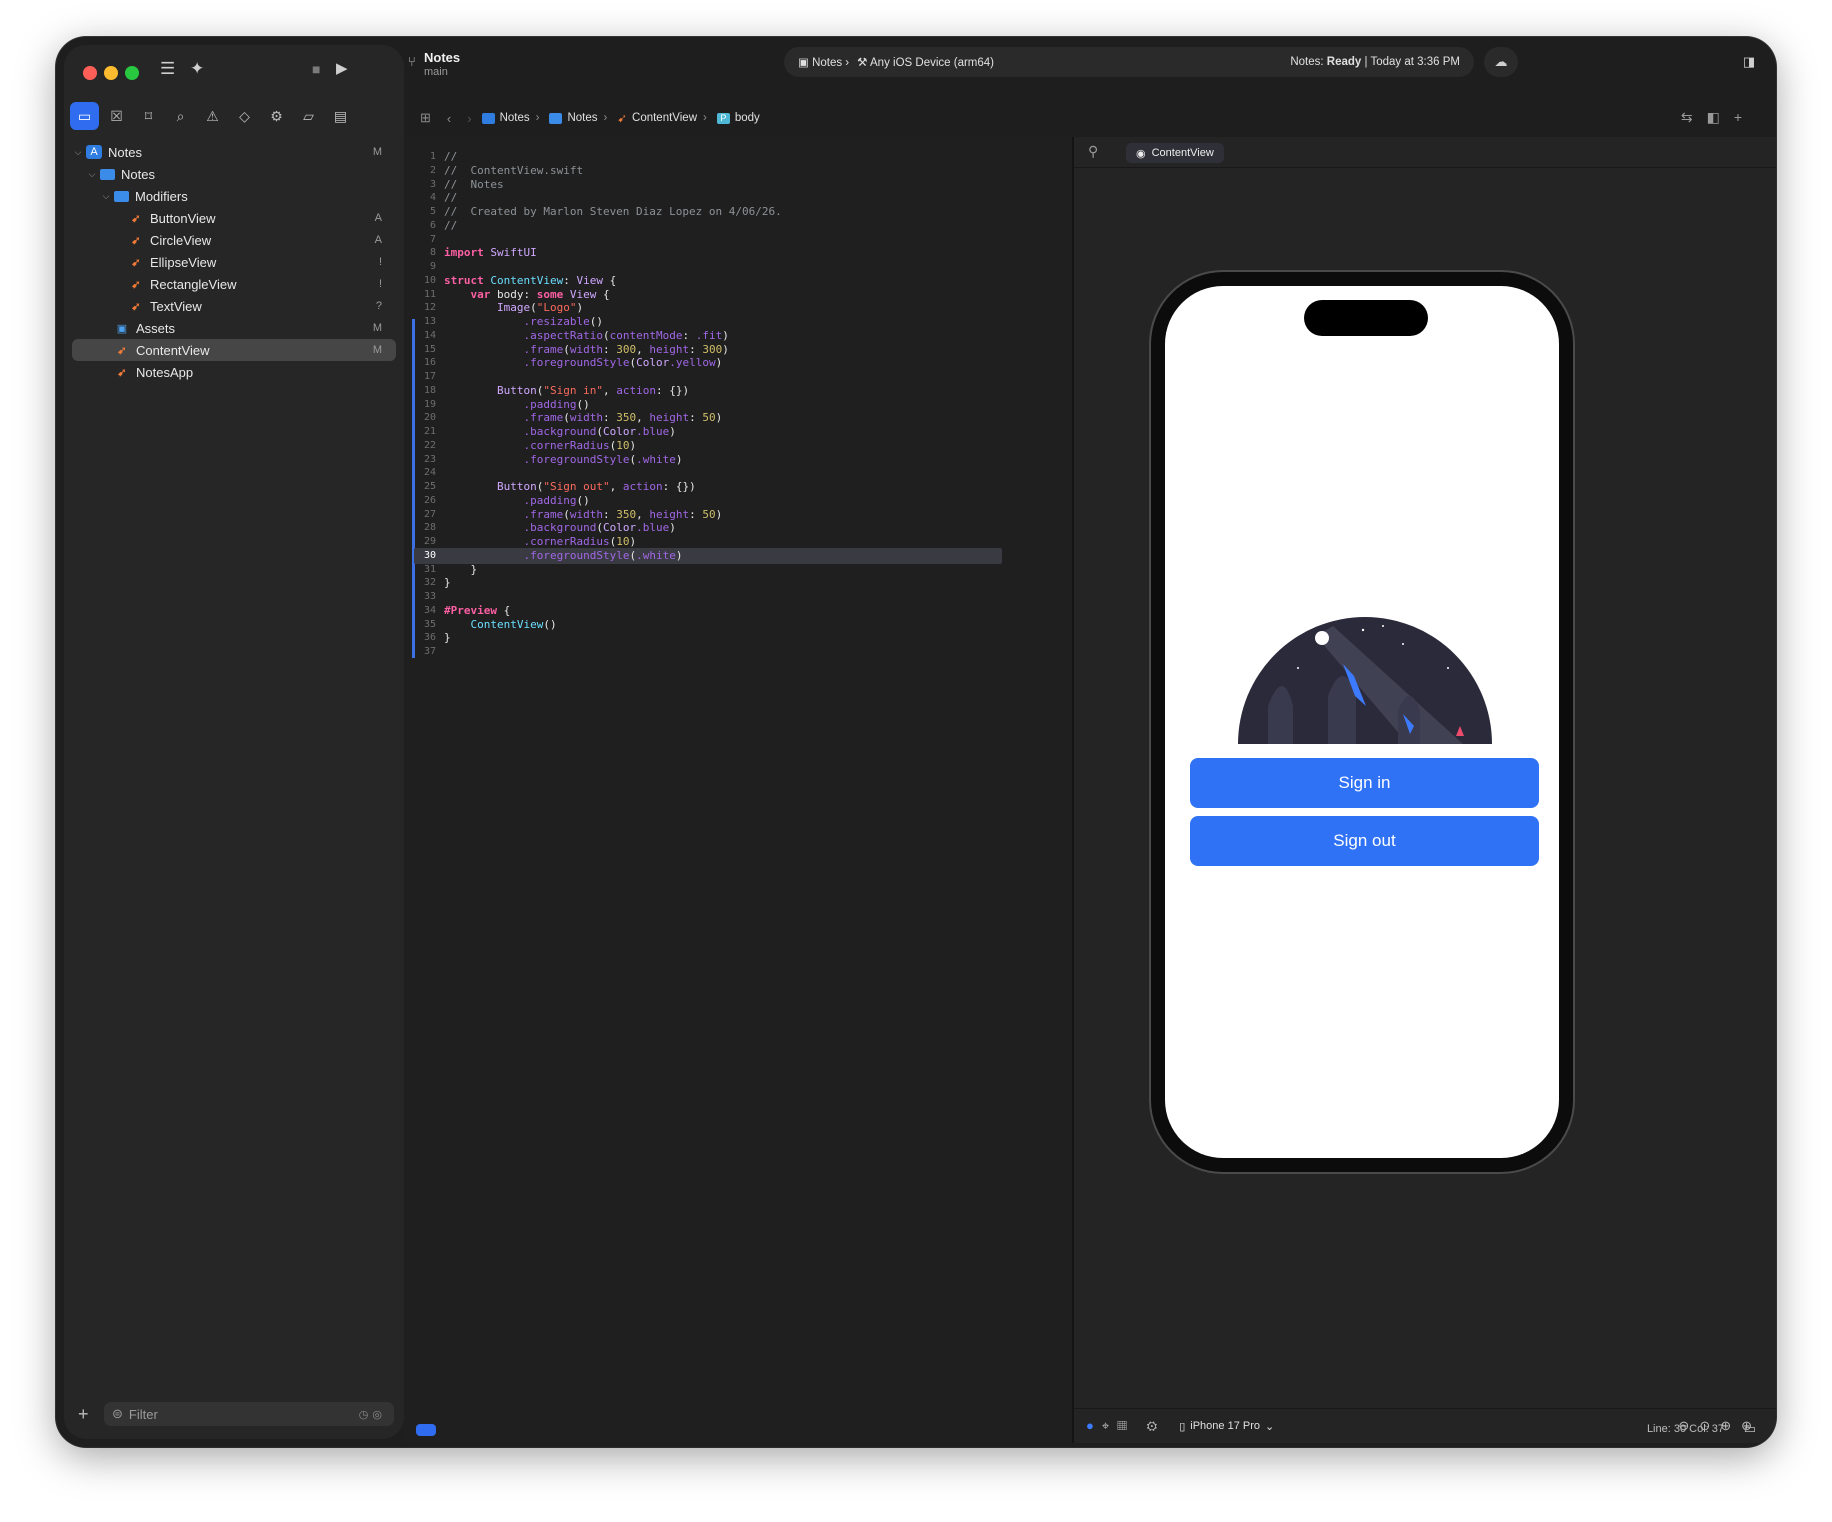  I want to click on inspector-toggle-icon: ◨, so click(1749, 62).